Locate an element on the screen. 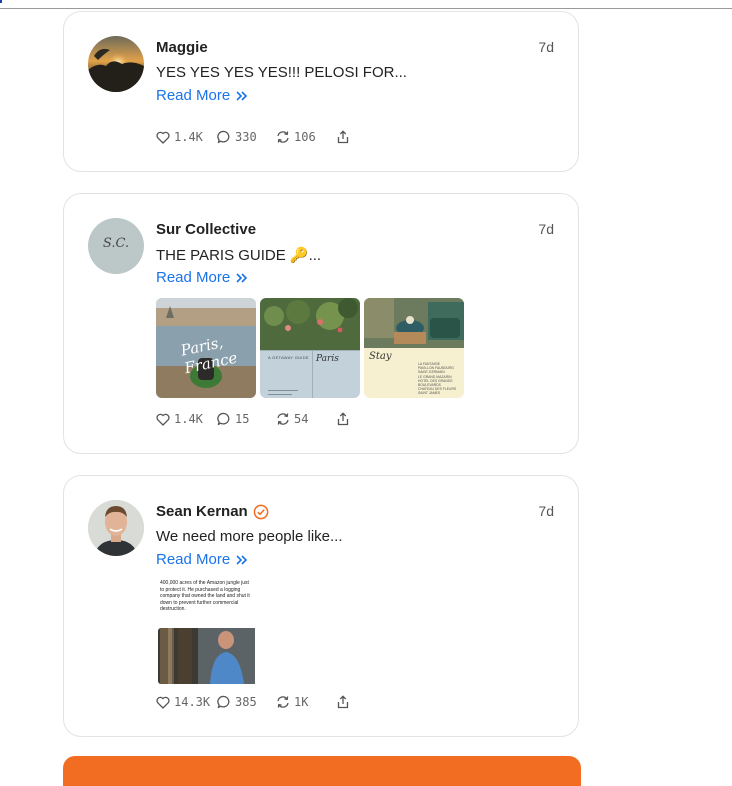 The image size is (732, 786). repost-button: 54 is located at coordinates (292, 419).